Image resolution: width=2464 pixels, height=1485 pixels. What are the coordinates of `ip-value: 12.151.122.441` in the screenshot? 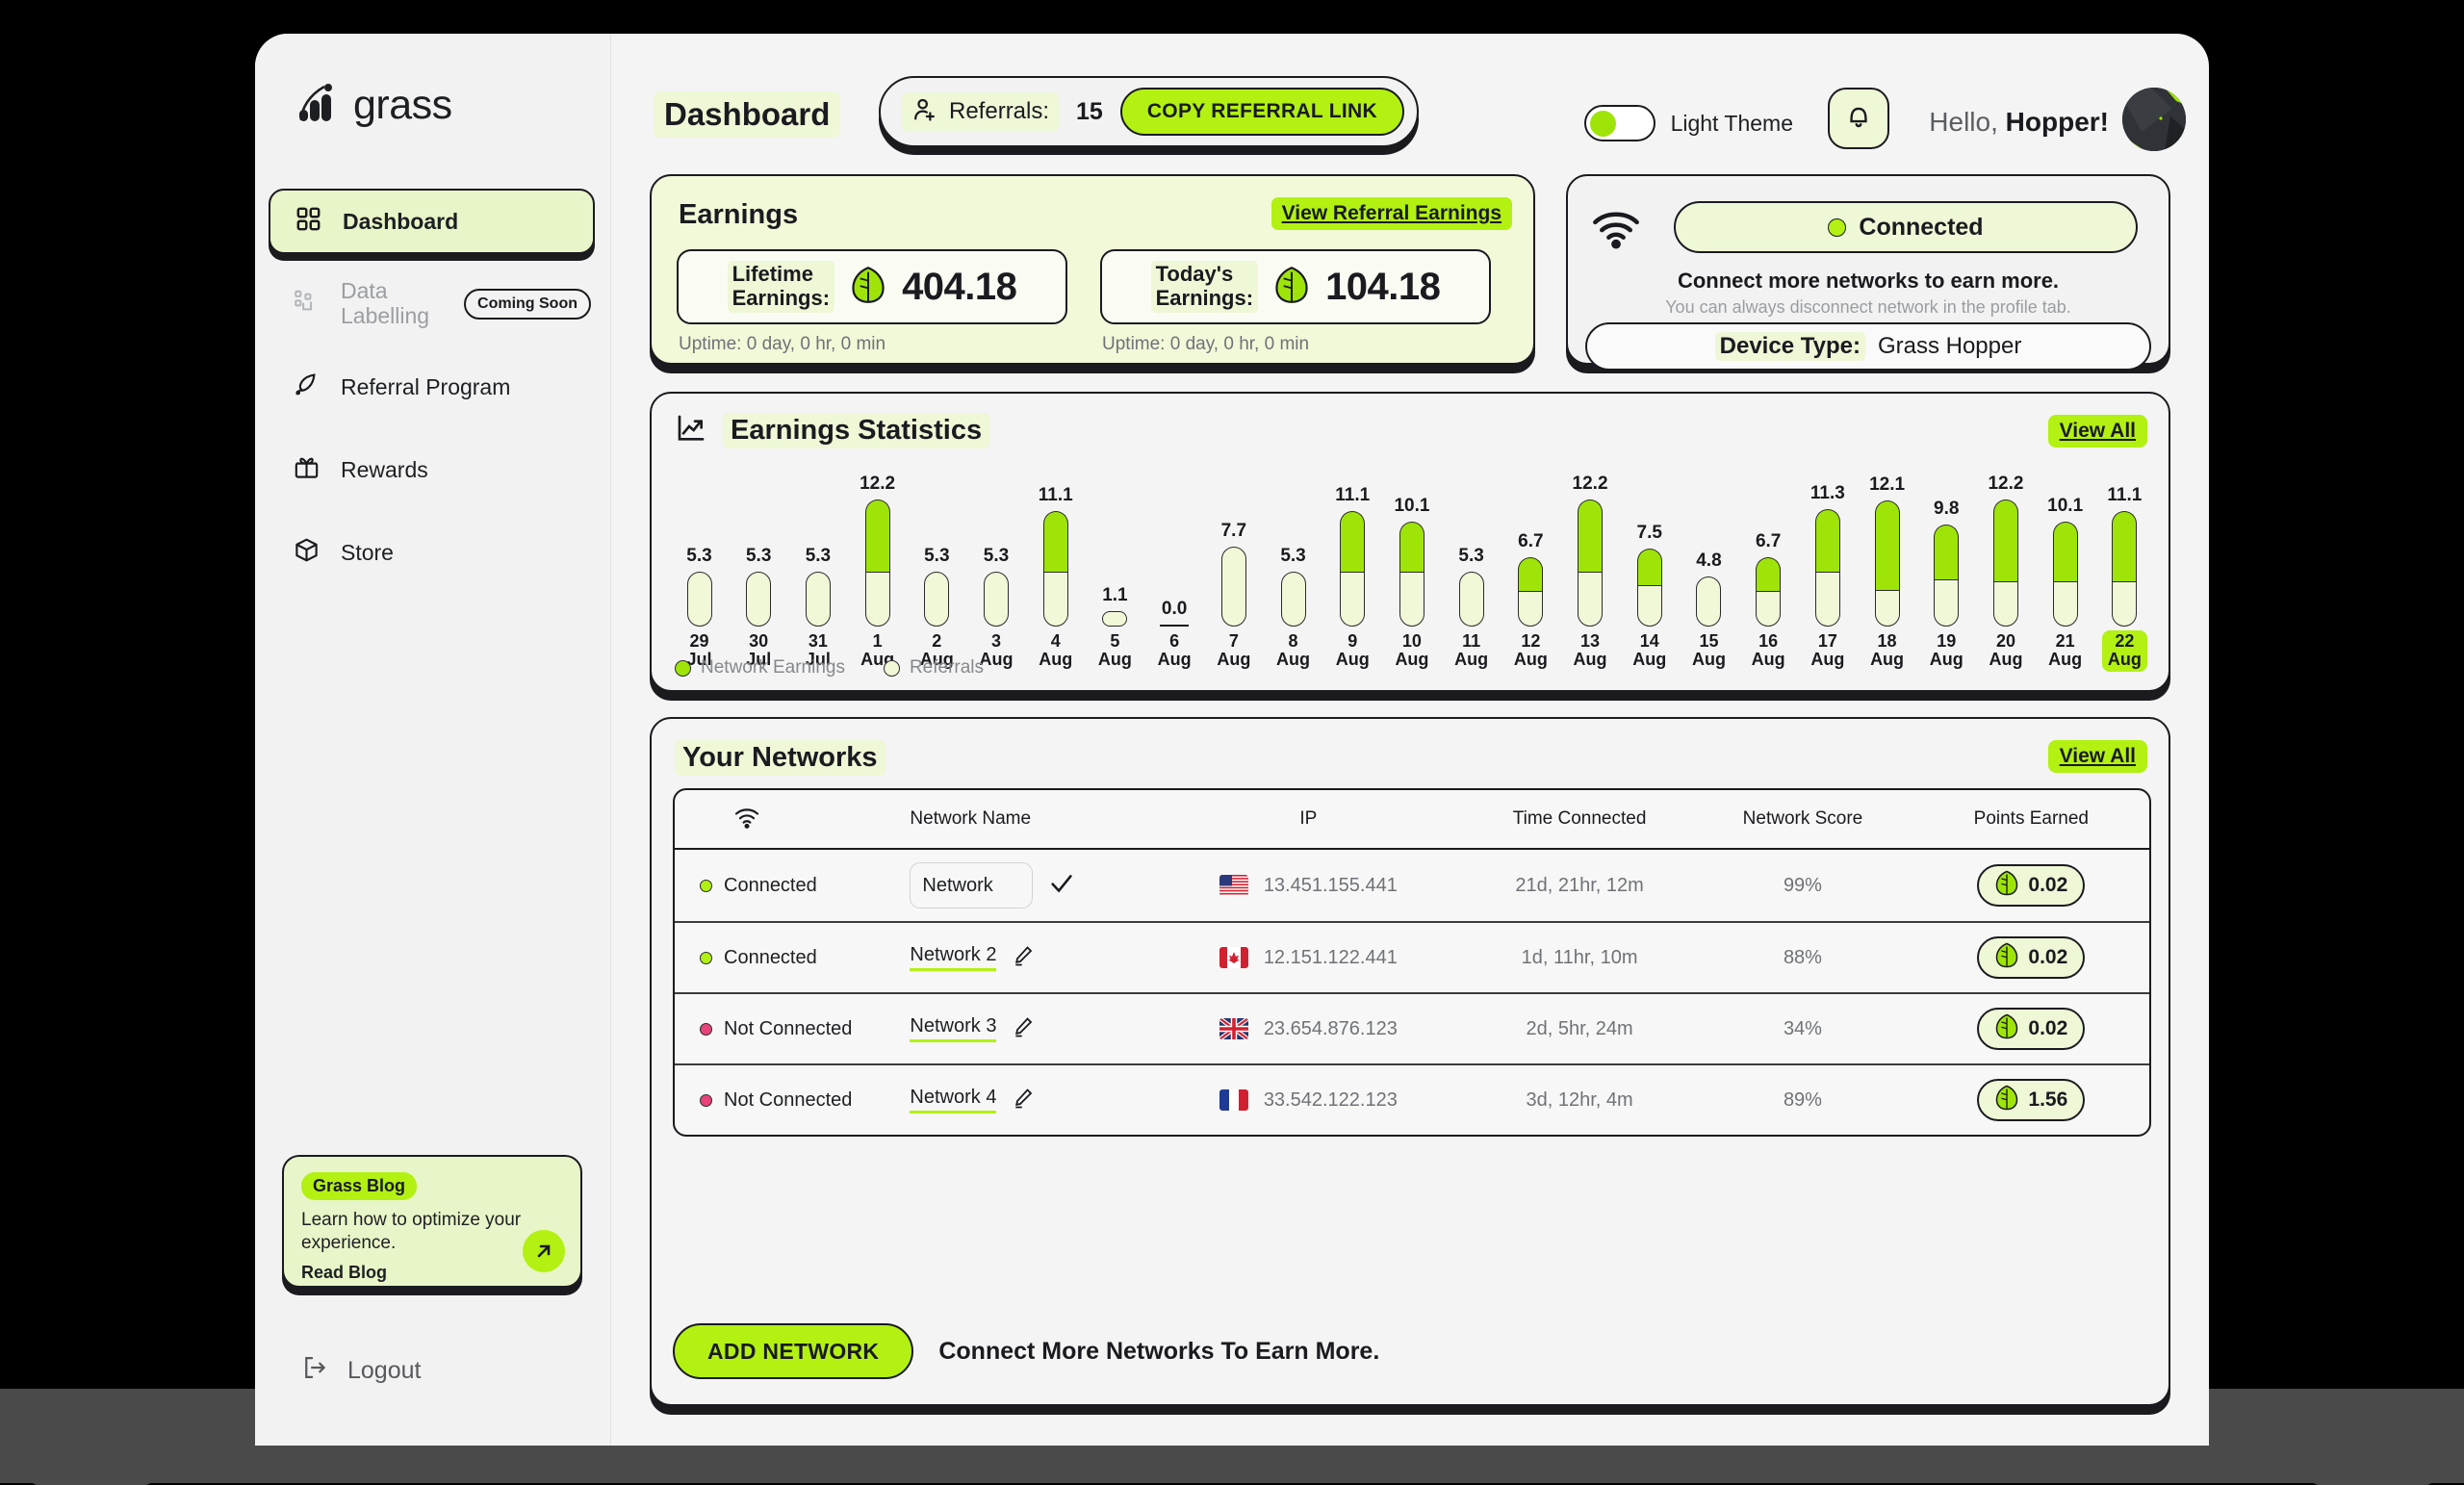 It's located at (1330, 957).